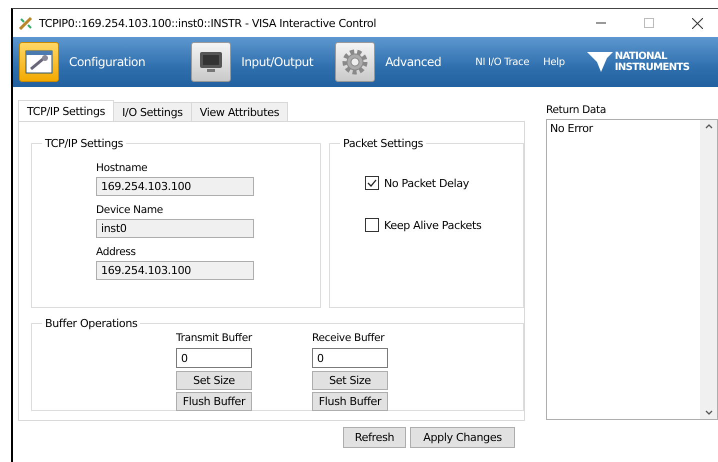 This screenshot has height=462, width=718. What do you see at coordinates (208, 23) in the screenshot?
I see `window-title: TCPIP0::169.254.103.100::inst0::INSTR - VISA Interactive Control` at bounding box center [208, 23].